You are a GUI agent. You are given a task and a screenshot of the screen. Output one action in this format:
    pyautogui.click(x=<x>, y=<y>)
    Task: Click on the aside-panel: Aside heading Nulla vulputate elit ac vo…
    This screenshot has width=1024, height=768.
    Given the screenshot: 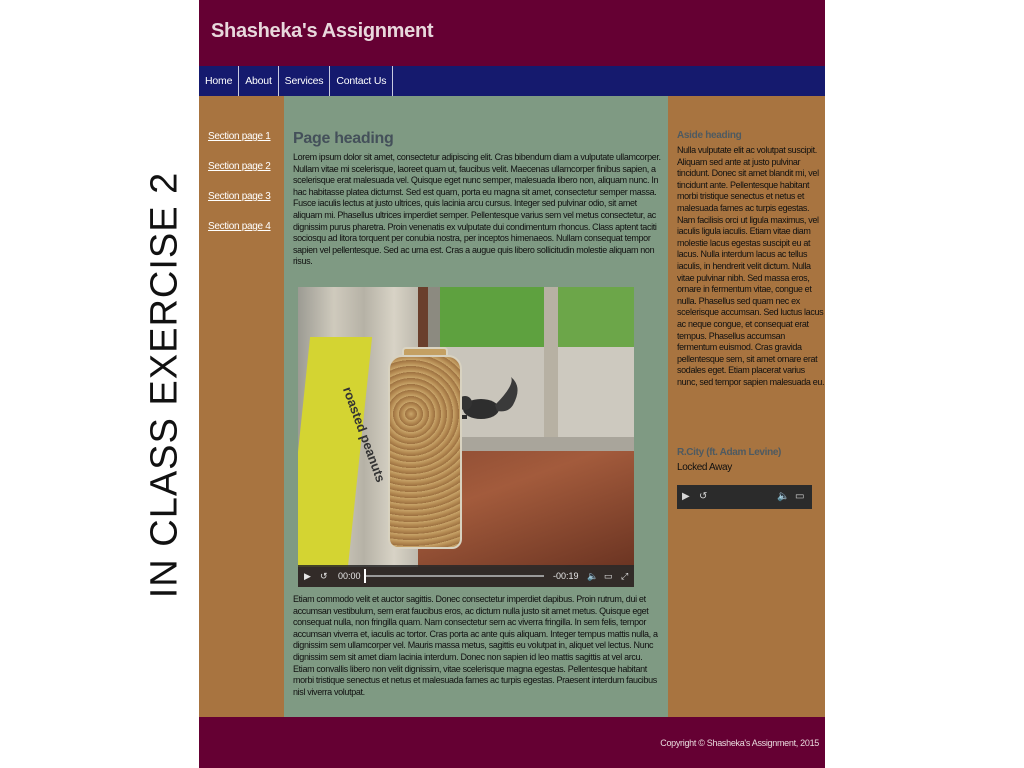 What is the action you would take?
    pyautogui.click(x=746, y=406)
    